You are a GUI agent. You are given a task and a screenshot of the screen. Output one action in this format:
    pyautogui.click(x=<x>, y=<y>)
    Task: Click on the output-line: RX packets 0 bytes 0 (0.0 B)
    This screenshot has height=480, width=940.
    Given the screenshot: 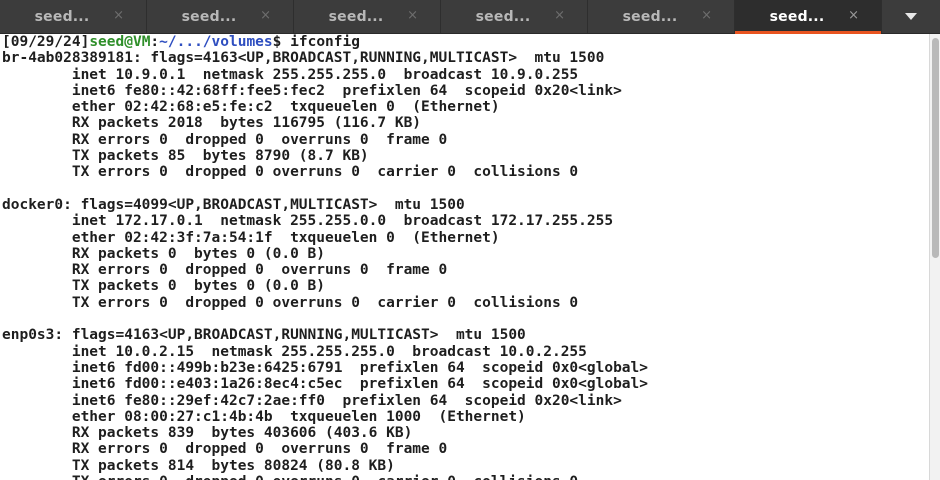 What is the action you would take?
    pyautogui.click(x=164, y=253)
    